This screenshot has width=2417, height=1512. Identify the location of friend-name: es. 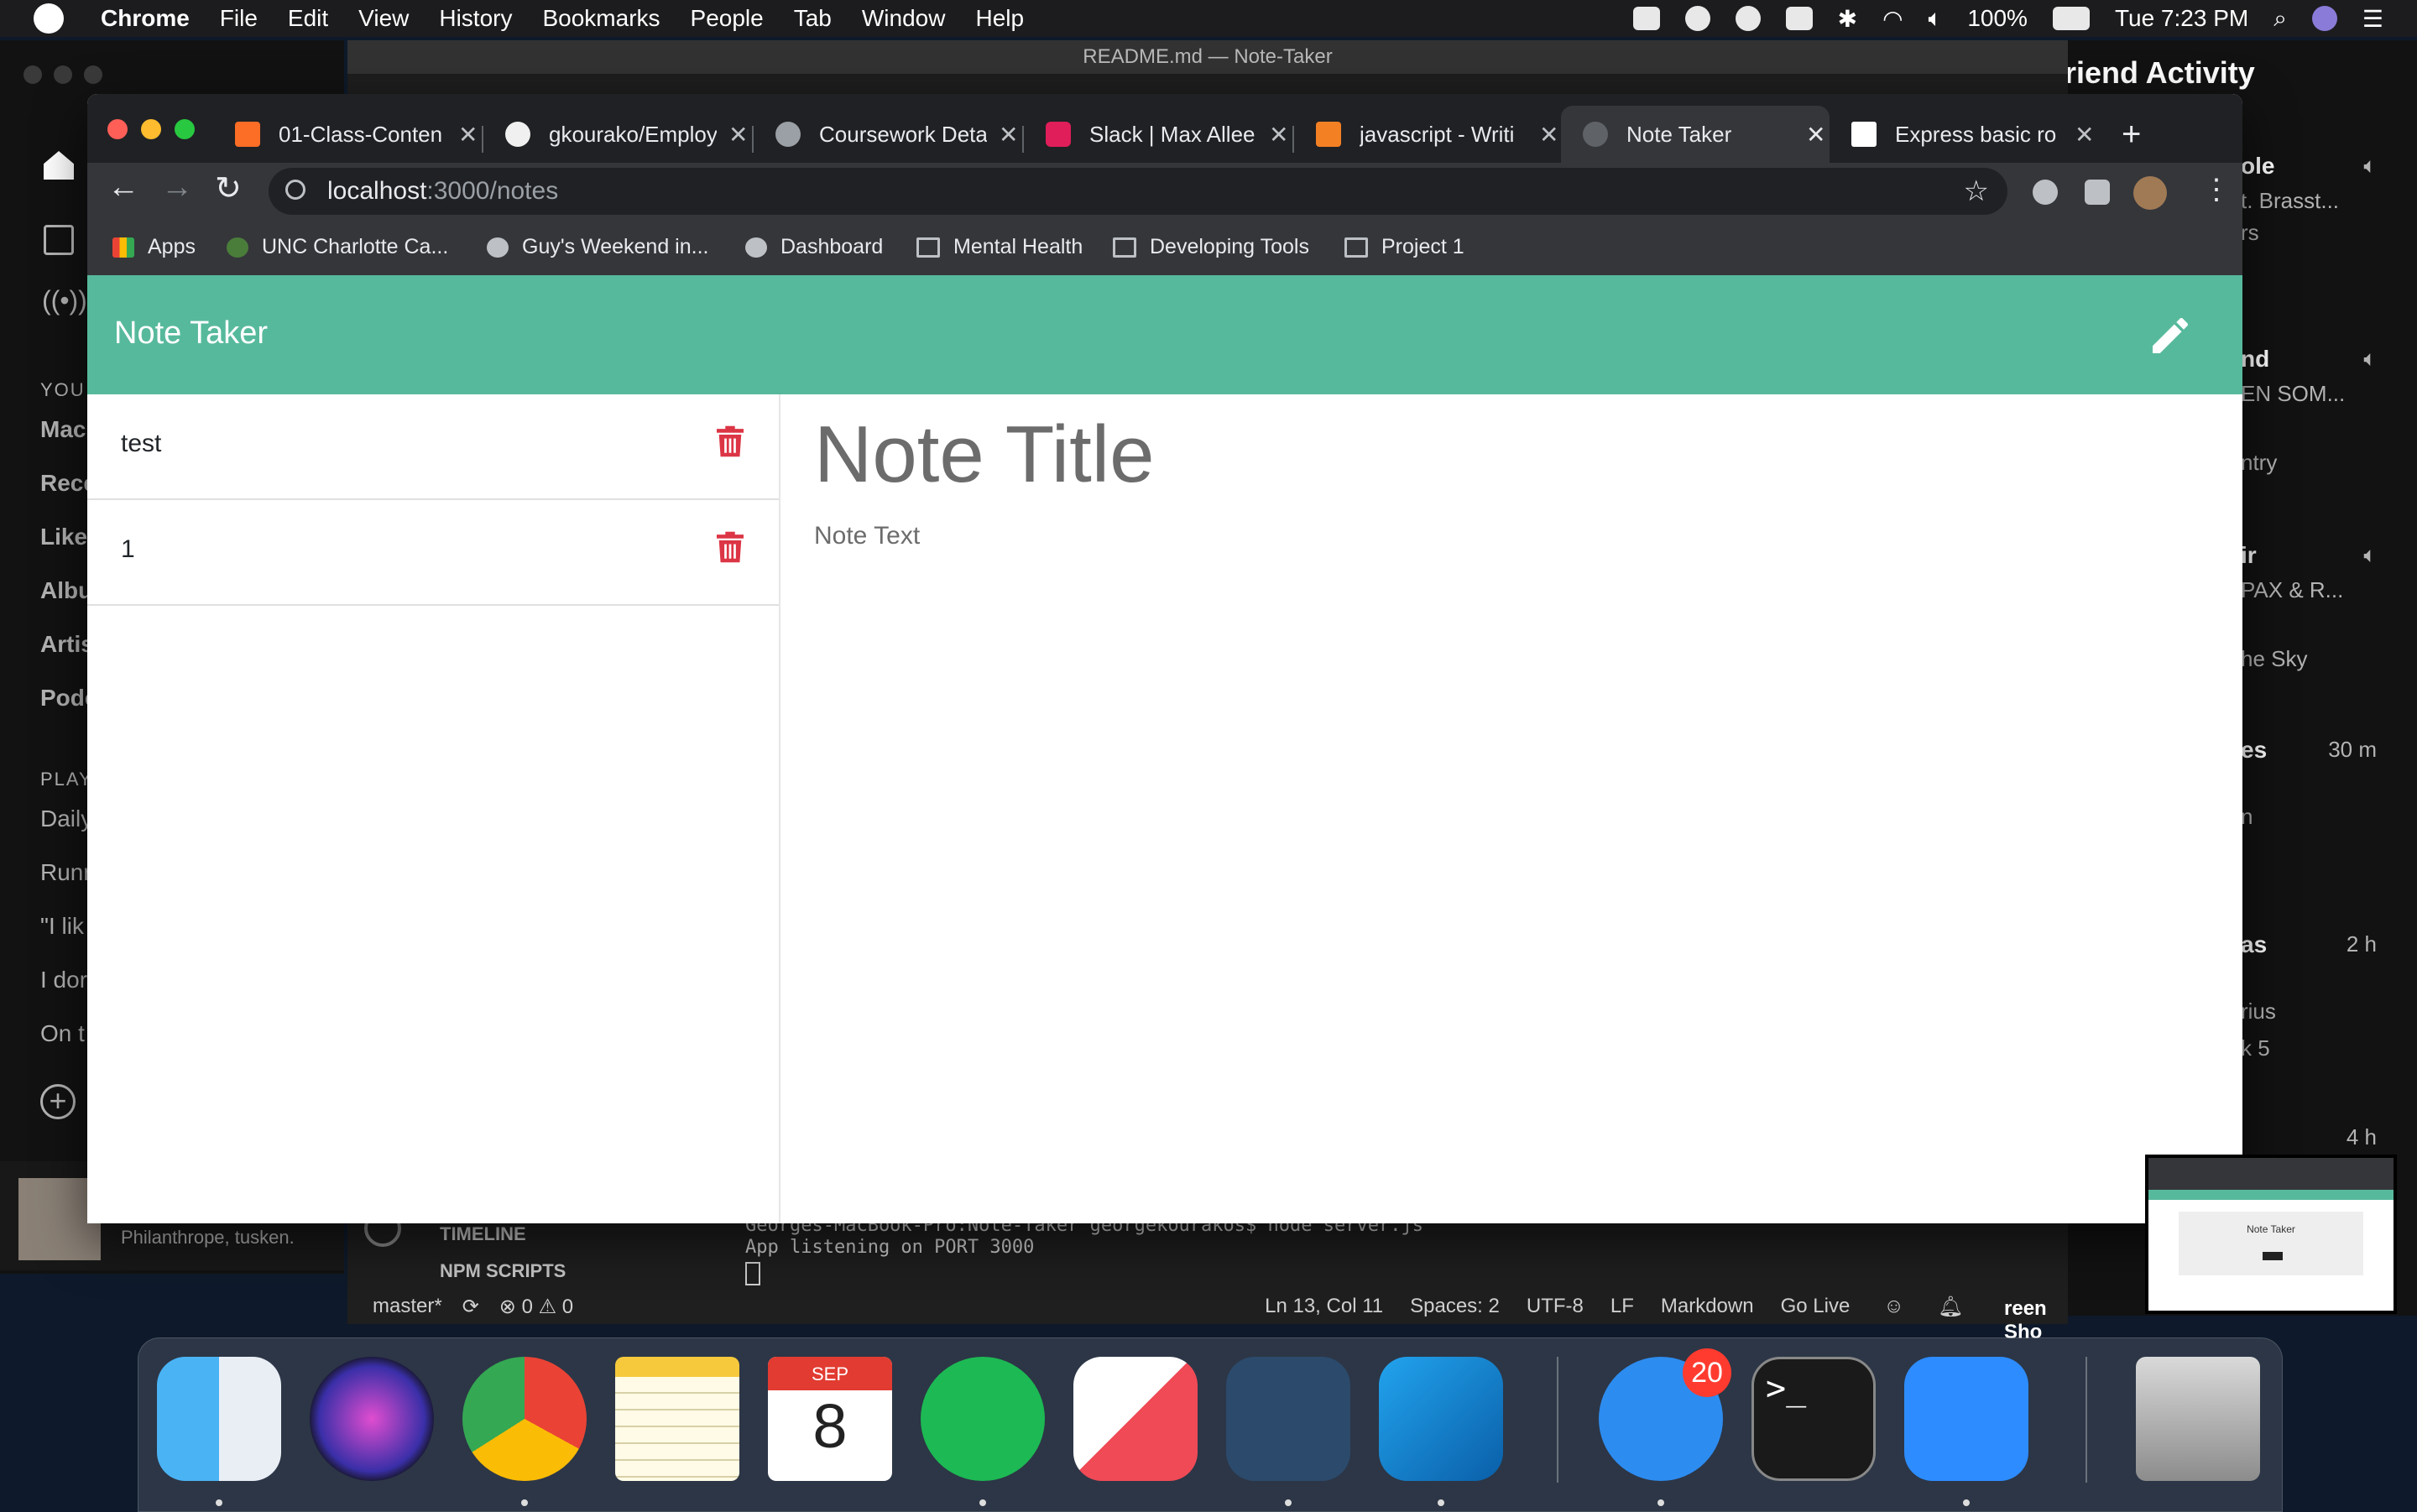
(2254, 750).